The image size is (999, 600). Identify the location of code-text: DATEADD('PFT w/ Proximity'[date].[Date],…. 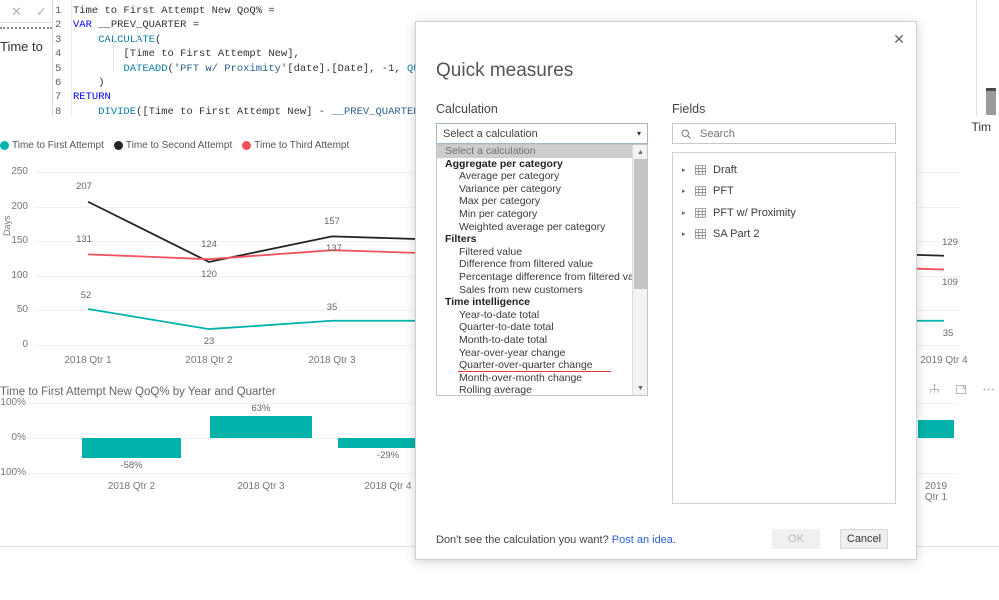
(290, 68).